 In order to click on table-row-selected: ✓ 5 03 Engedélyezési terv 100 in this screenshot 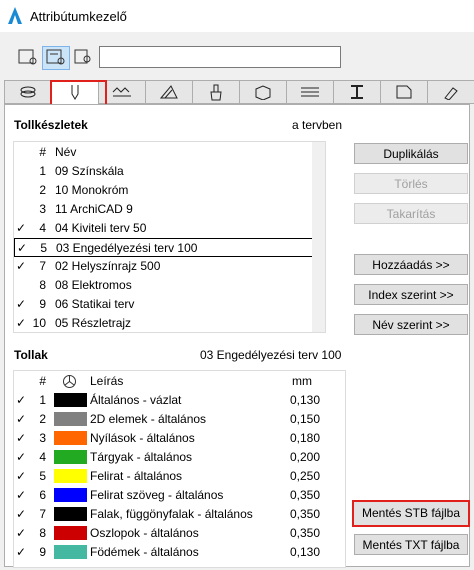, I will do `click(169, 247)`.